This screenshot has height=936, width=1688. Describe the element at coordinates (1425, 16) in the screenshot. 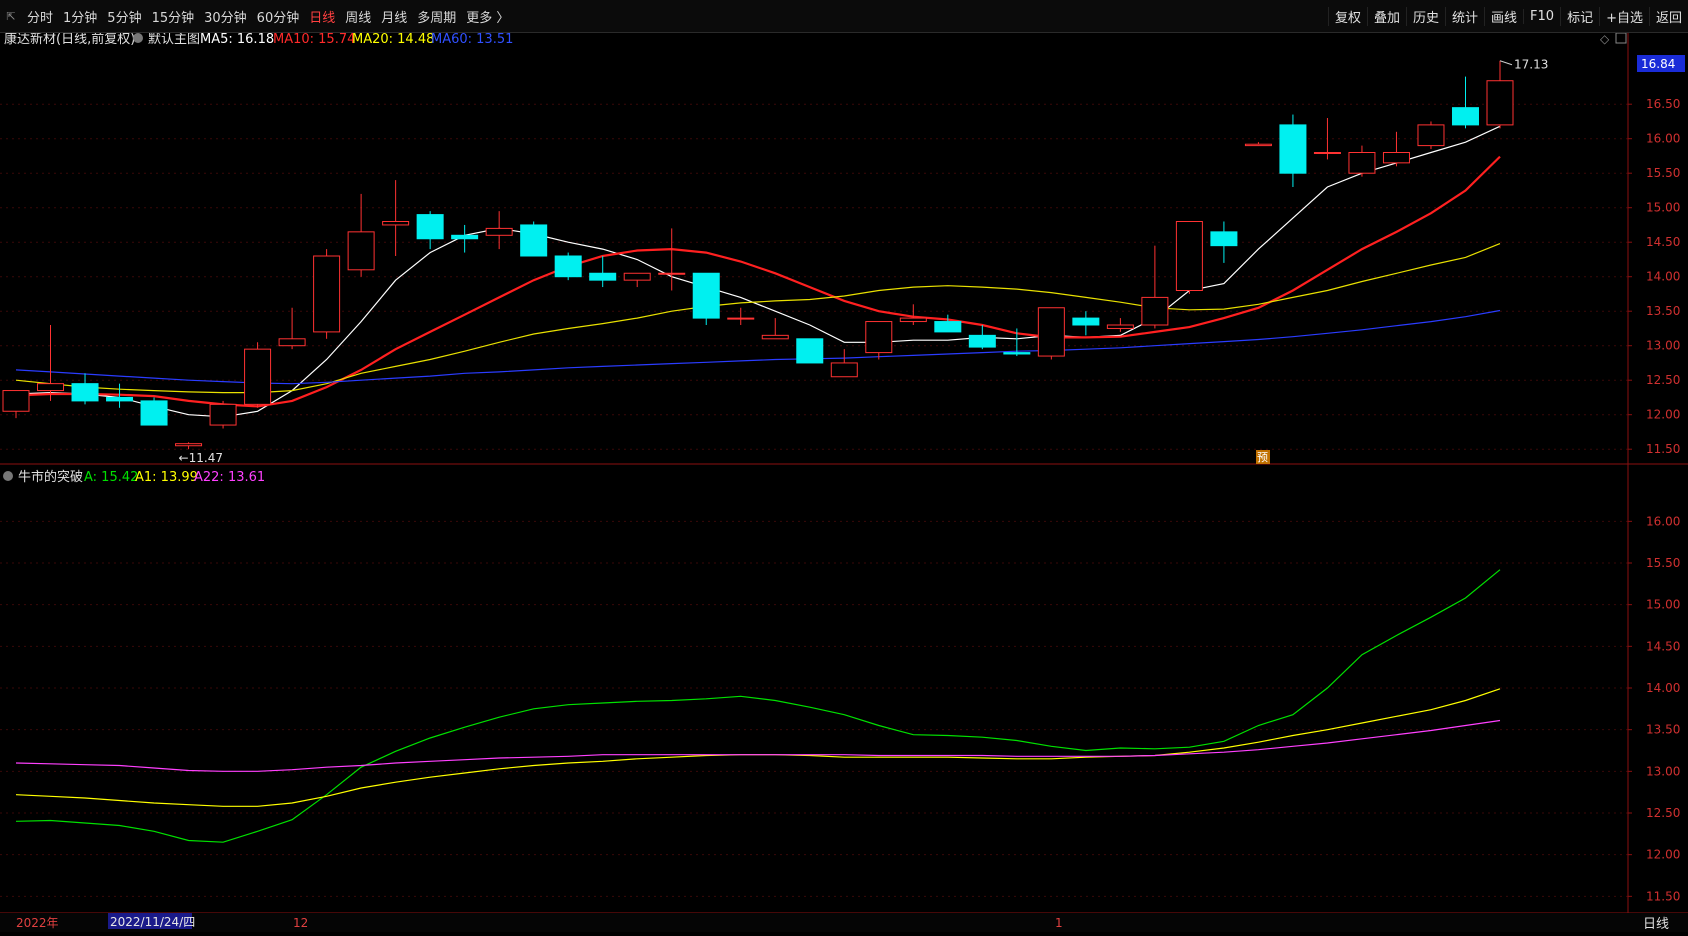

I see `tool-button-2: 历史` at that location.